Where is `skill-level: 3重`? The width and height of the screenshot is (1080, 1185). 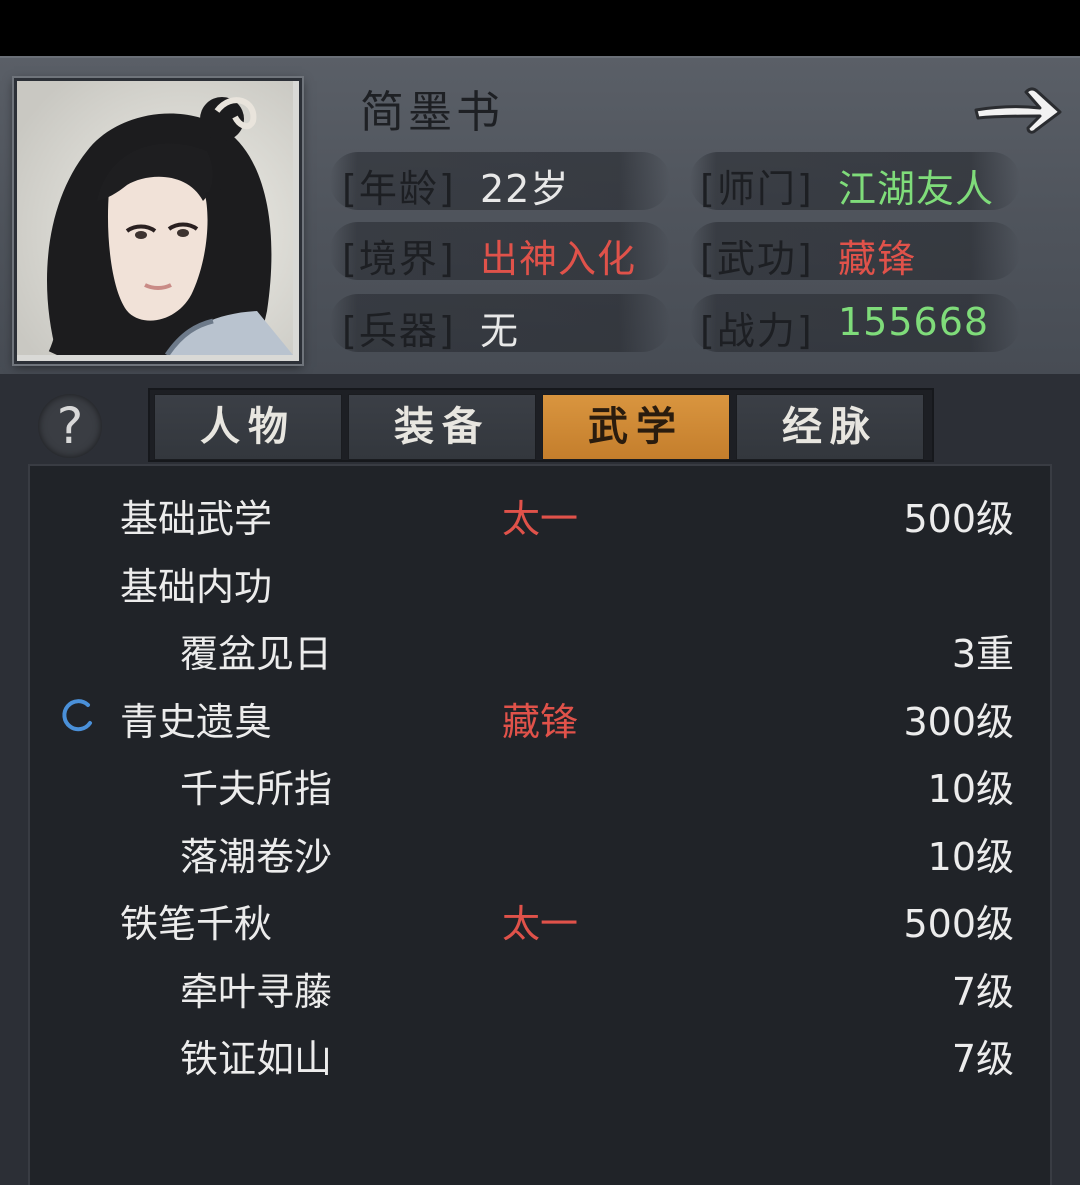
skill-level: 3重 is located at coordinates (982, 654).